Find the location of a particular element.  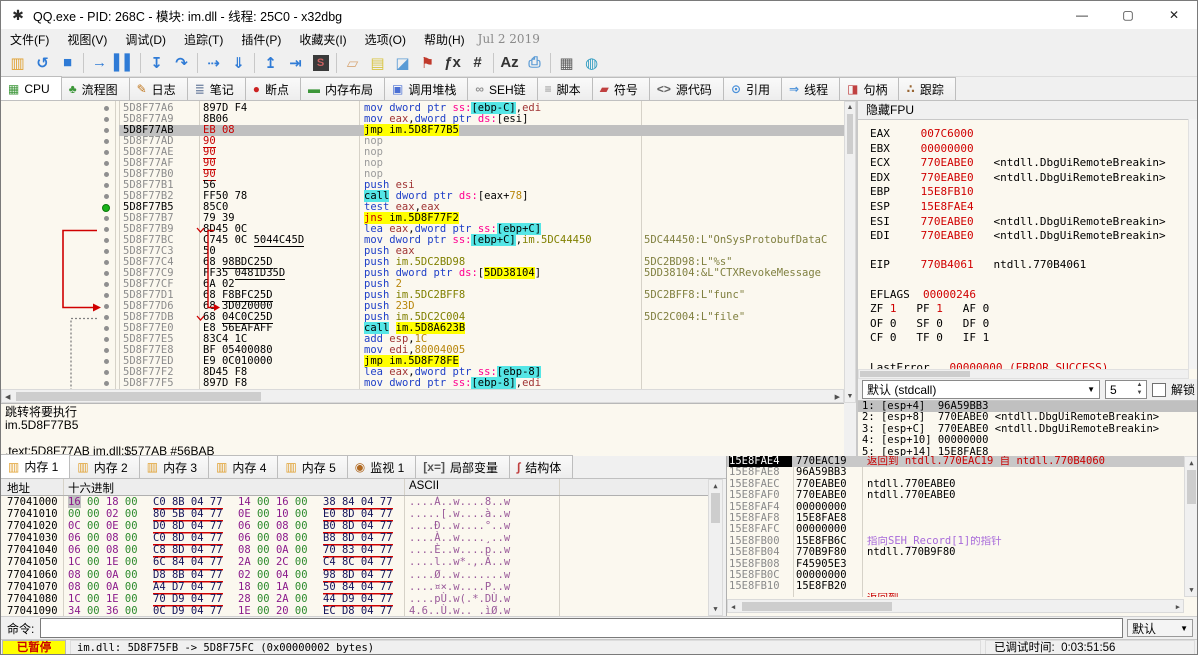

open-file-icon: ▥ is located at coordinates (17, 63).